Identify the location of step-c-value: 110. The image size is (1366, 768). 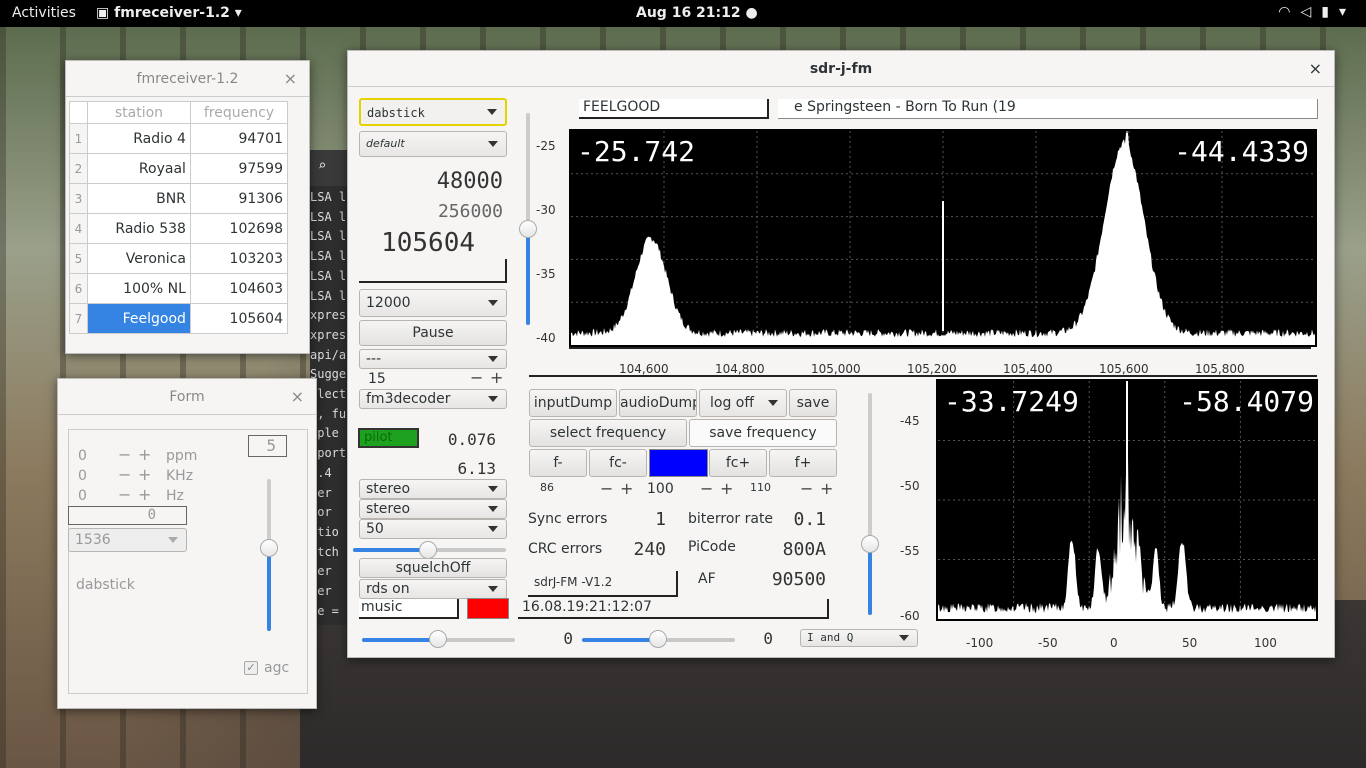
(760, 487).